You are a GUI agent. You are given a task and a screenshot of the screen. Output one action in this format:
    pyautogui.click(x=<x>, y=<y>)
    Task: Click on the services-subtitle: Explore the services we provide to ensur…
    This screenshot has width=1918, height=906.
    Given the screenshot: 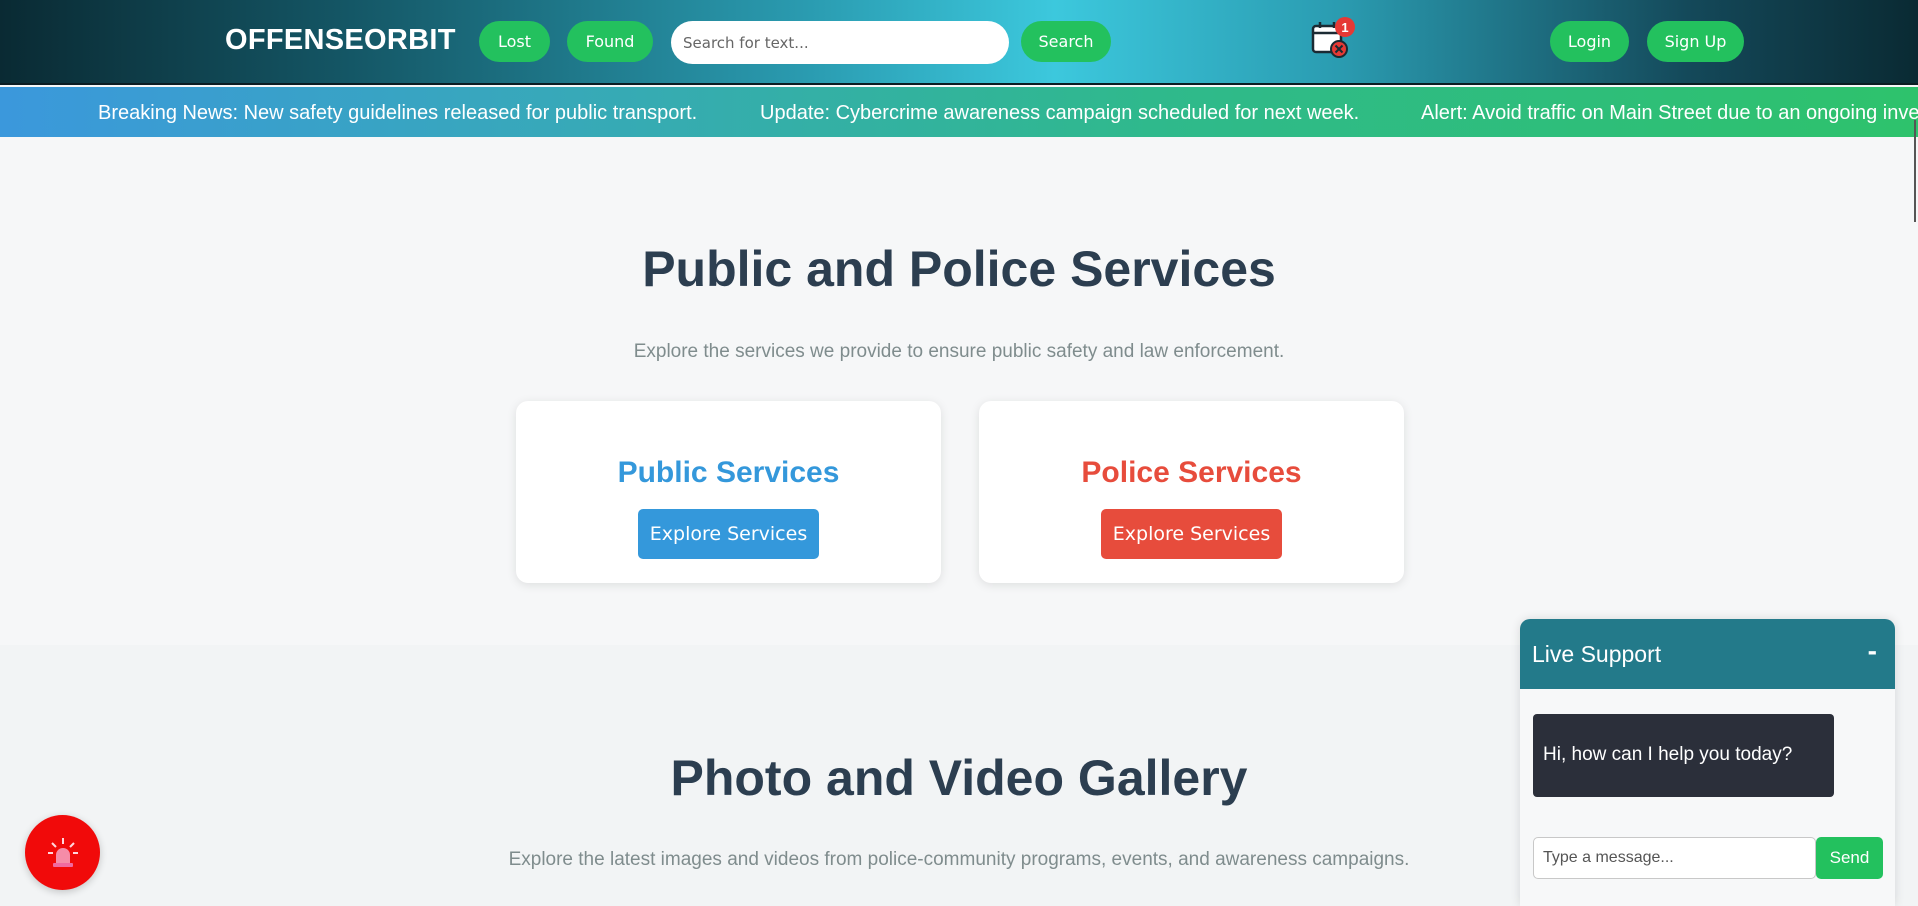 What is the action you would take?
    pyautogui.click(x=959, y=351)
    